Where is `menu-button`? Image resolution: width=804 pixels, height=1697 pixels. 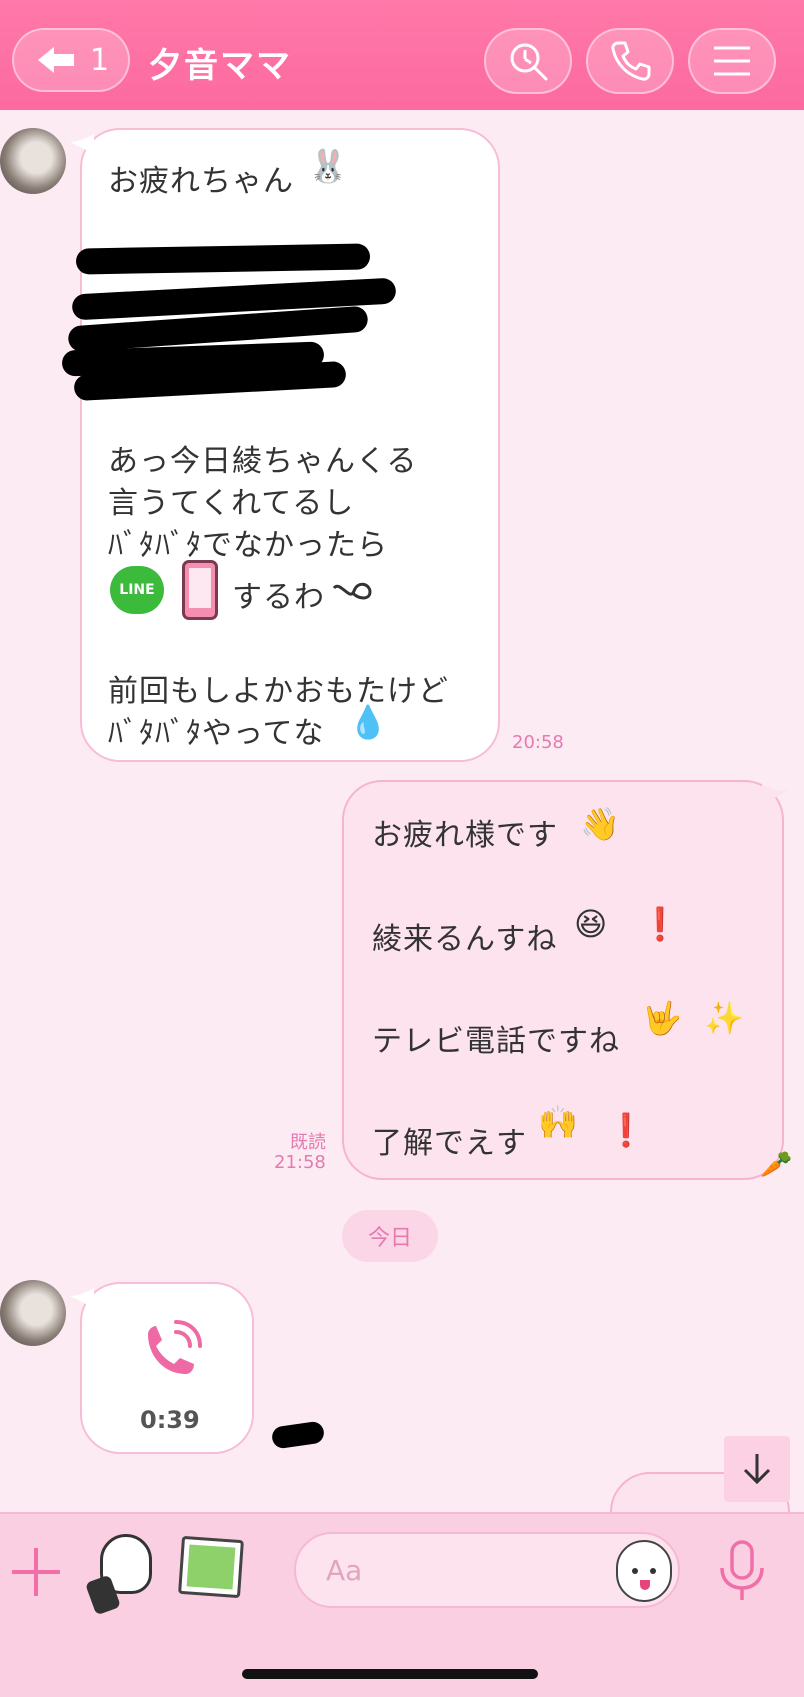 menu-button is located at coordinates (732, 61).